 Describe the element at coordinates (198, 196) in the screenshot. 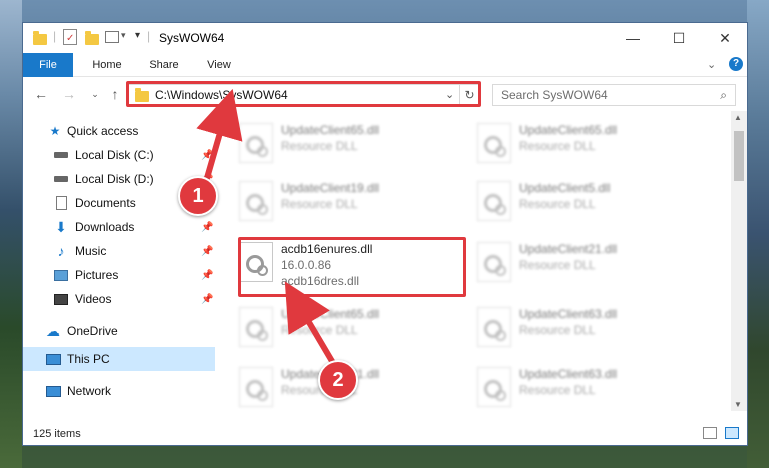

I see `step-badge-1: 1` at that location.